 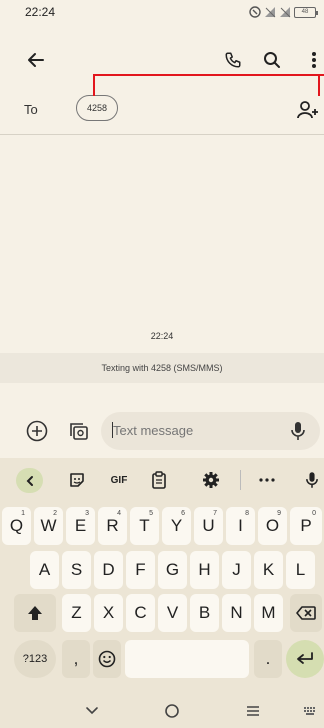 I want to click on more-options-button, so click(x=312, y=60).